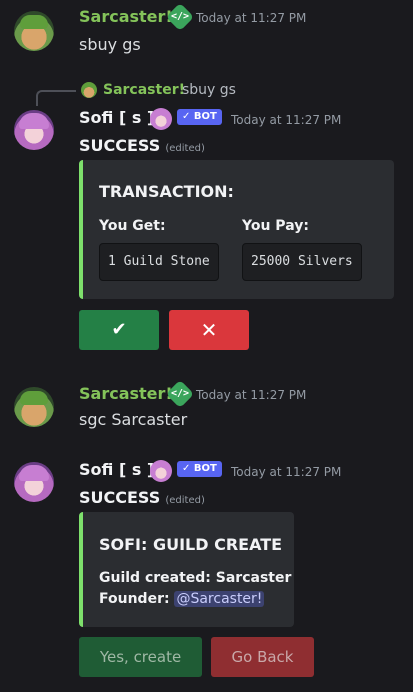  Describe the element at coordinates (134, 599) in the screenshot. I see `founder-label: Founder:` at that location.